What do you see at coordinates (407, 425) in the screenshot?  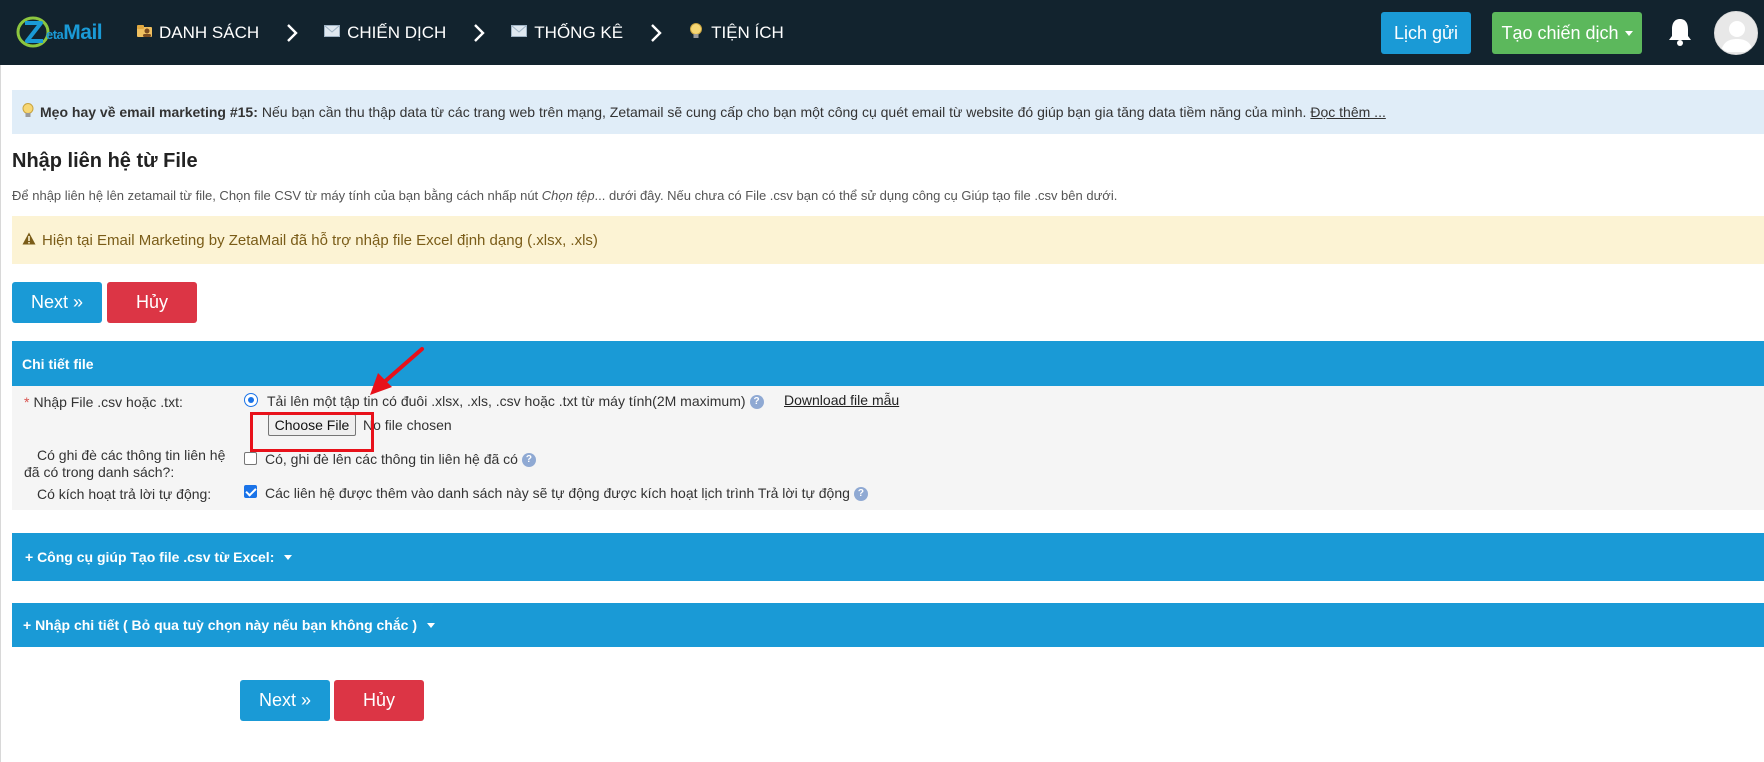 I see `no-file-text: No file chosen` at bounding box center [407, 425].